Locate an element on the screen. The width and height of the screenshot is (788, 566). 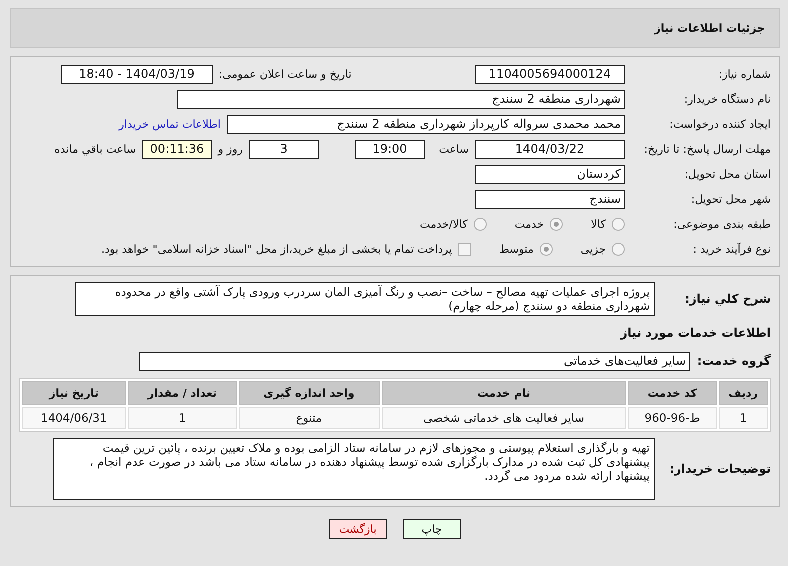
field-label: نام دستگاه خریدار: is located at coordinates (727, 99).